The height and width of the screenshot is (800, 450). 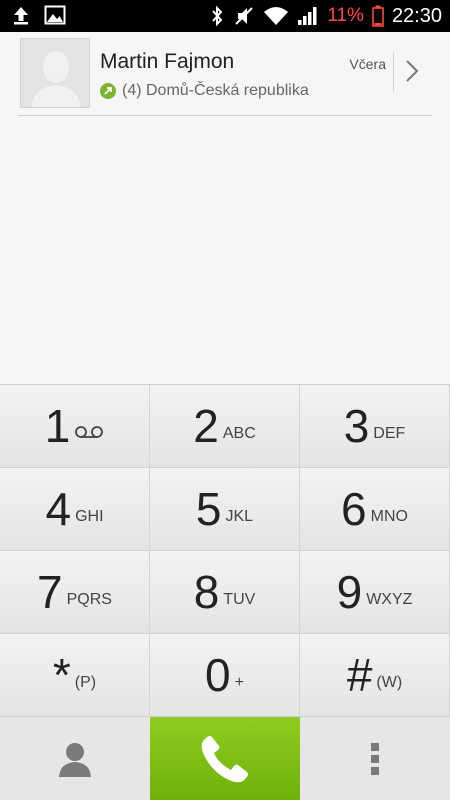 What do you see at coordinates (359, 675) in the screenshot?
I see `key-digit: #` at bounding box center [359, 675].